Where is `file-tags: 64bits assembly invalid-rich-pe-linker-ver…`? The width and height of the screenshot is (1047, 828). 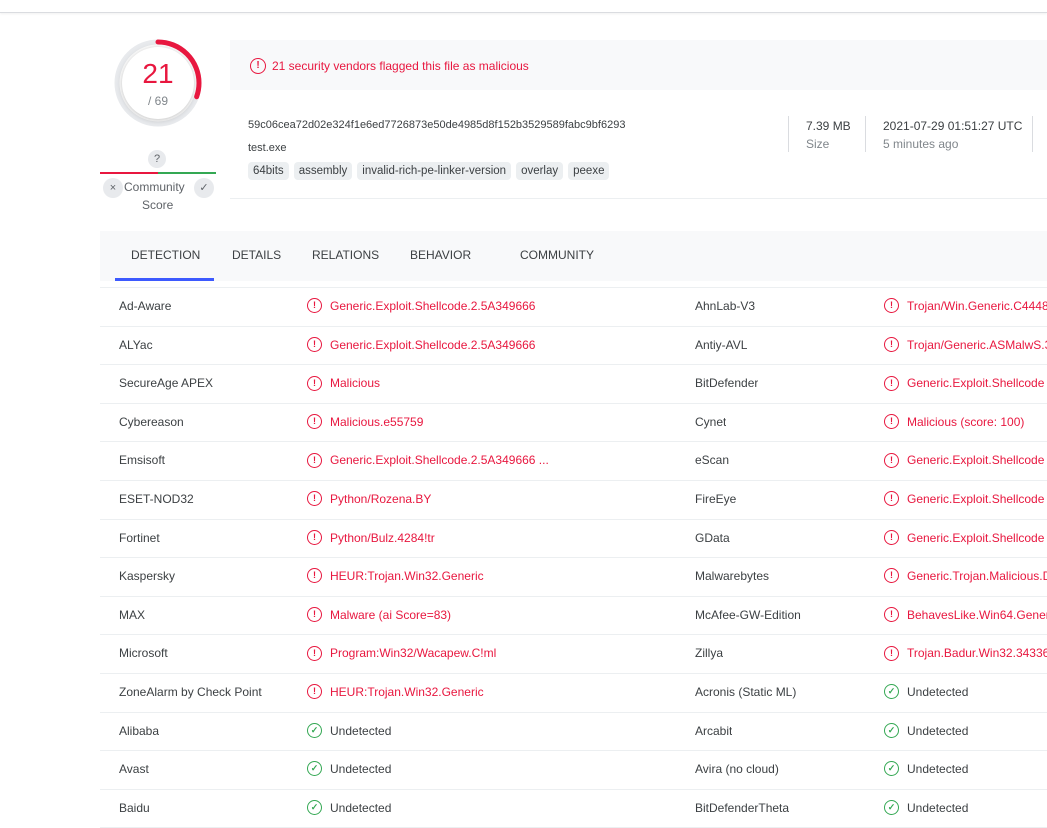 file-tags: 64bits assembly invalid-rich-pe-linker-ver… is located at coordinates (429, 171).